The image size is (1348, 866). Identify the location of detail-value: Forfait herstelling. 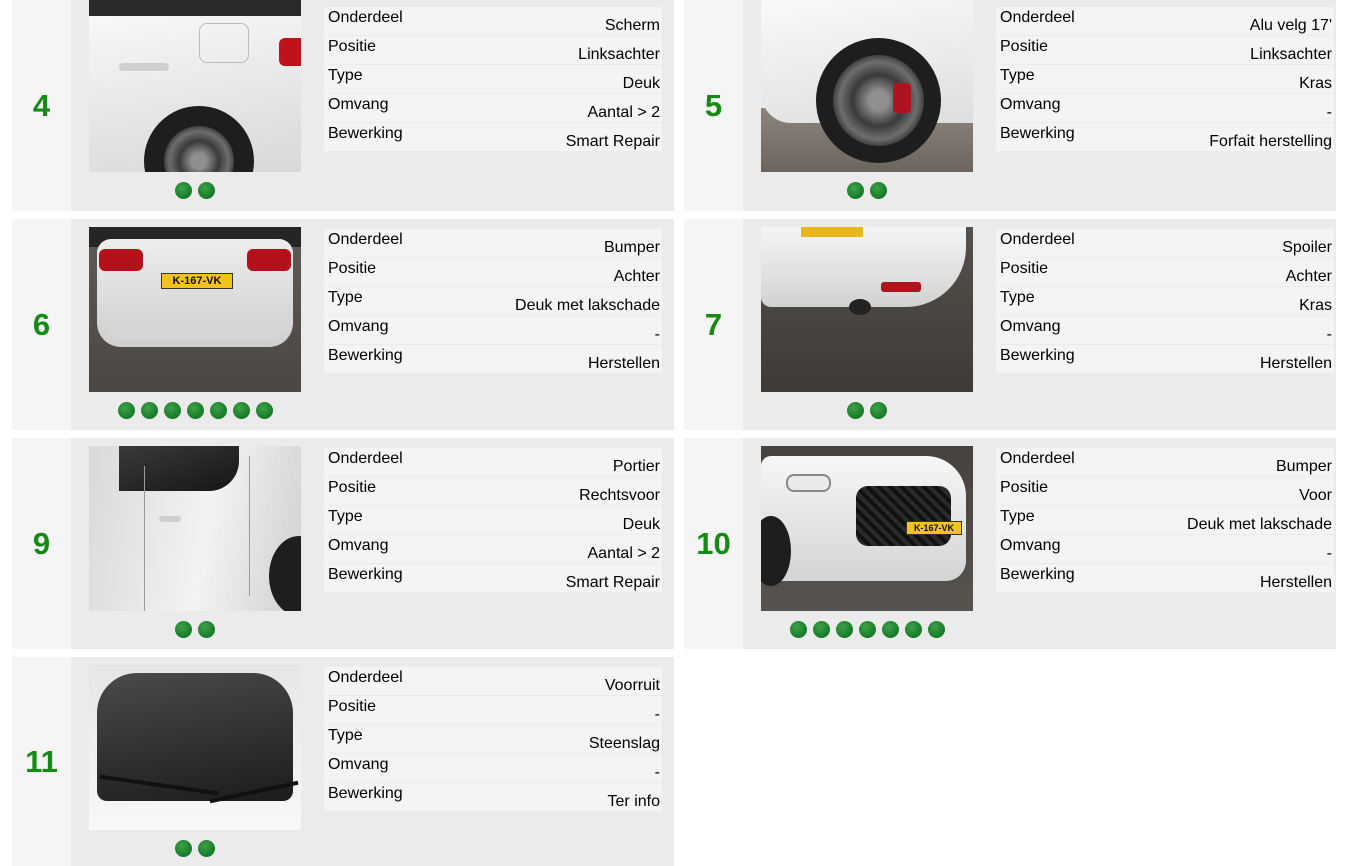
(1270, 141).